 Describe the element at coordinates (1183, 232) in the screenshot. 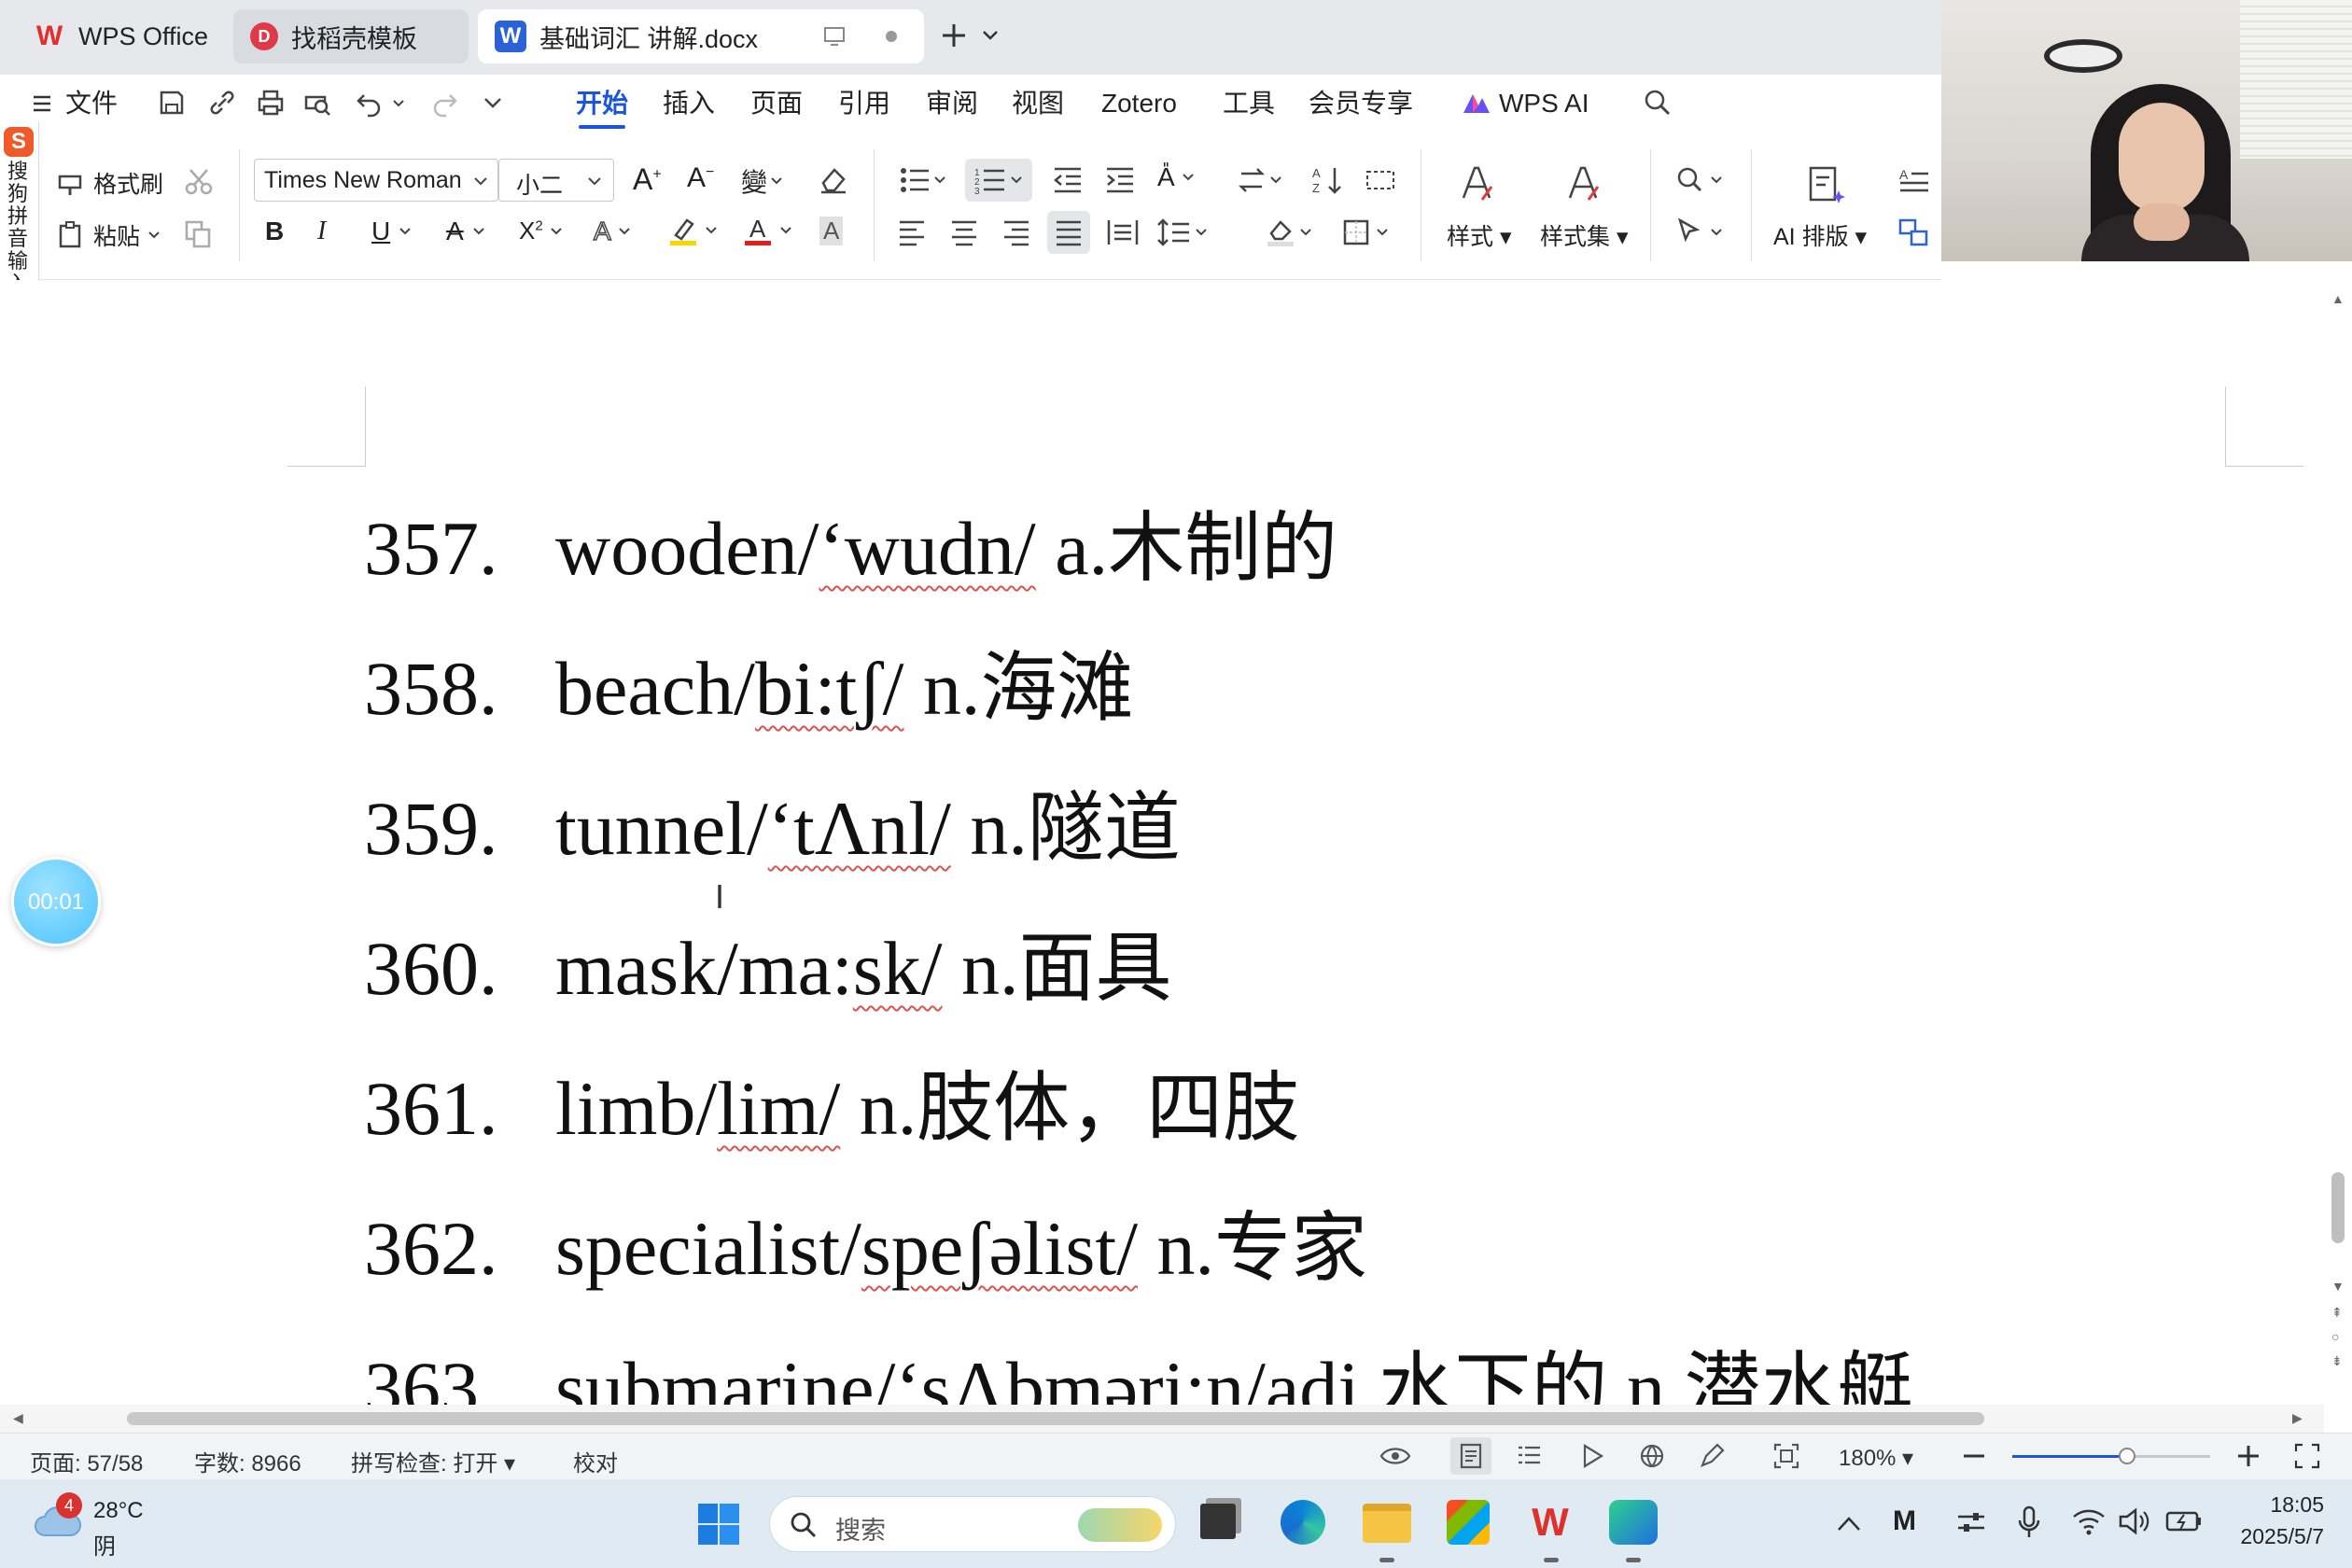

I see `line-spacing-icon` at that location.